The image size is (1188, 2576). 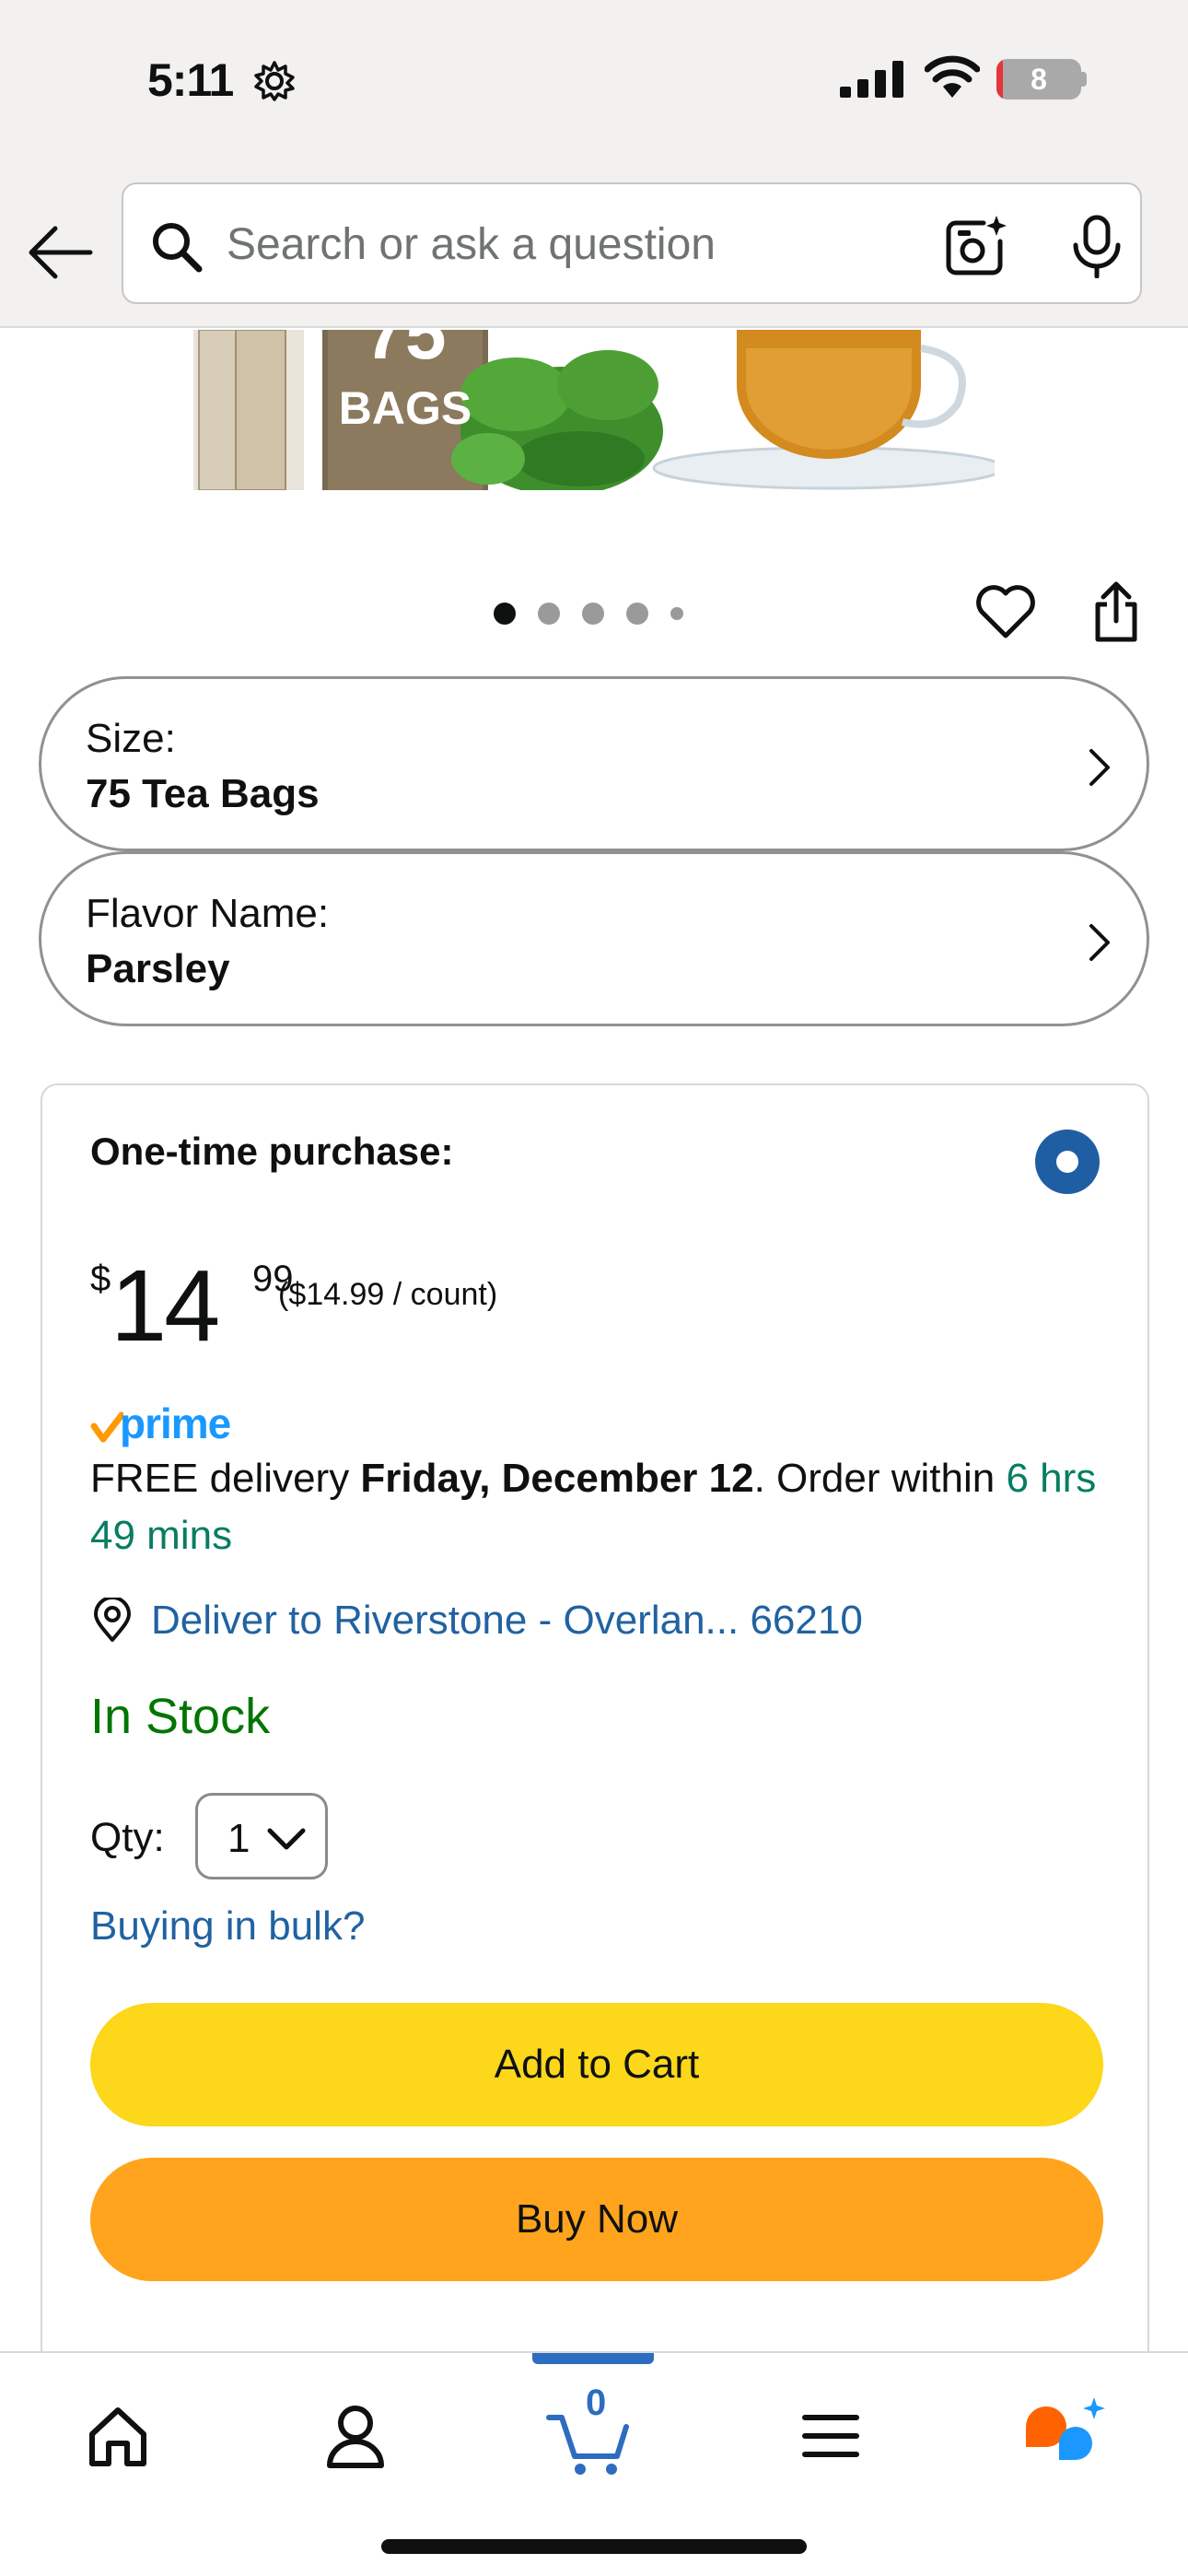 What do you see at coordinates (118, 2436) in the screenshot?
I see `home-icon` at bounding box center [118, 2436].